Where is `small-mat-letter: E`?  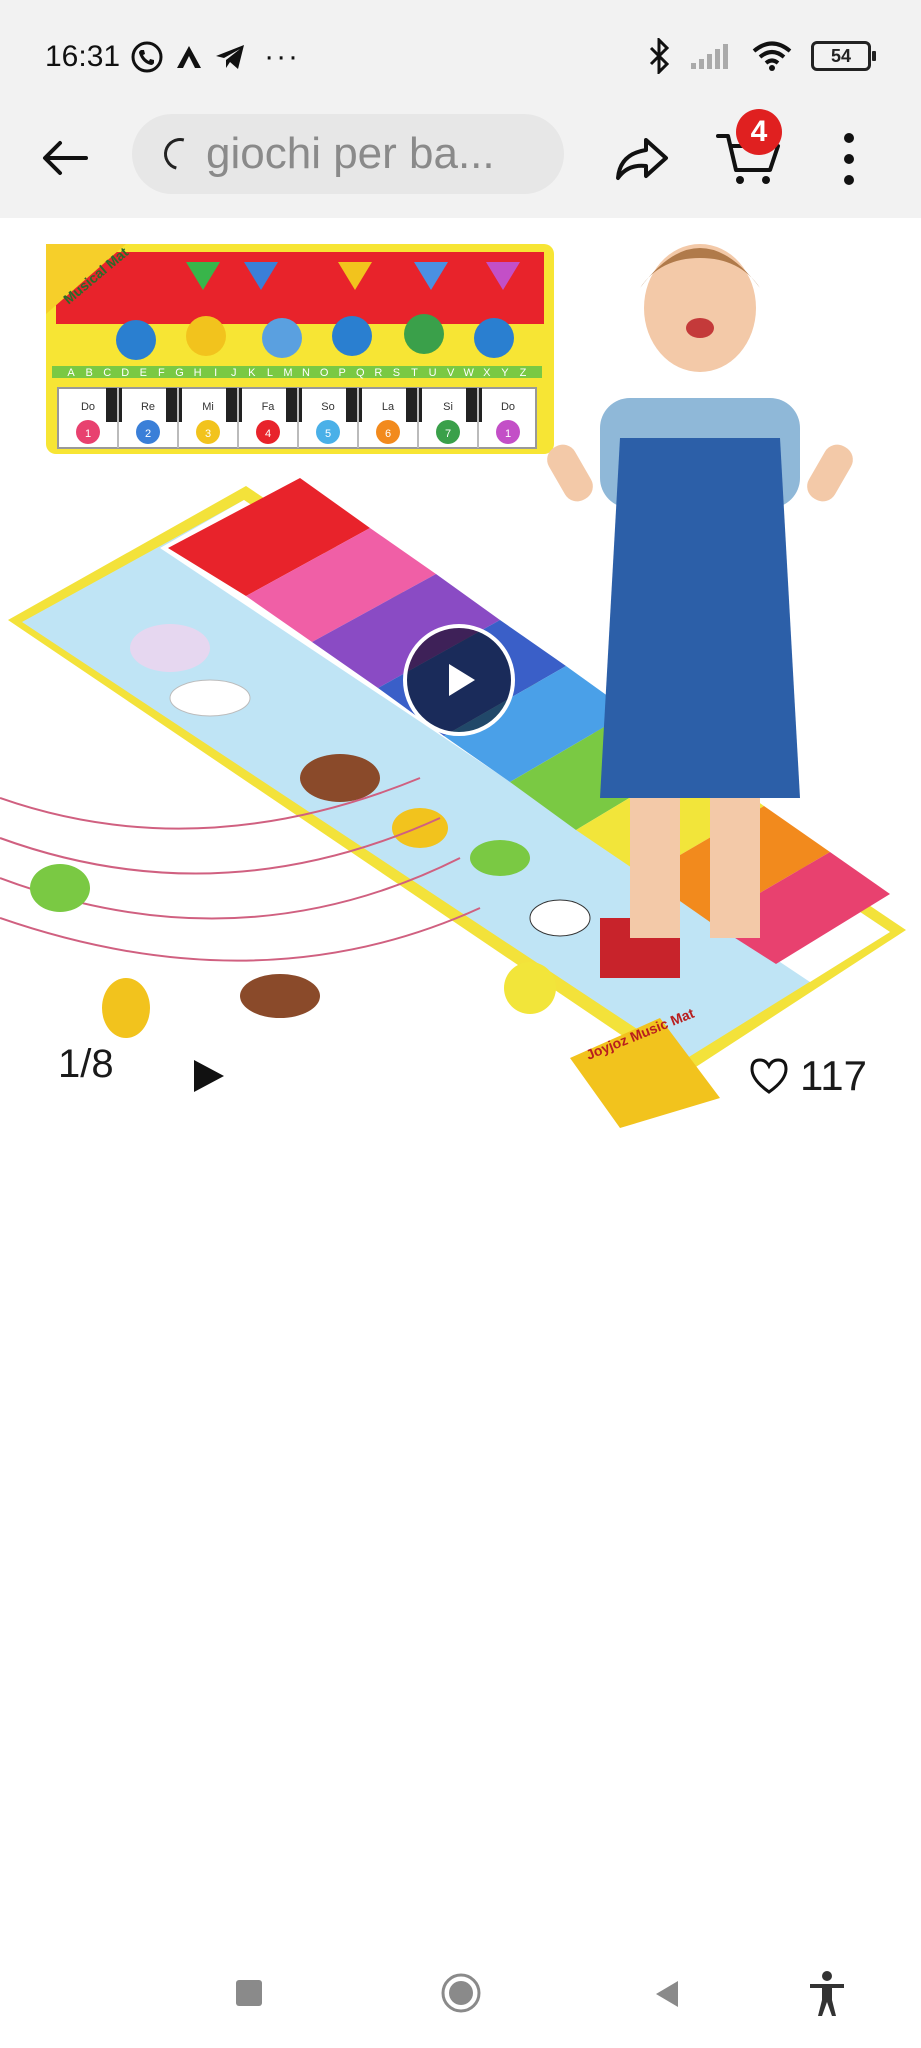 small-mat-letter: E is located at coordinates (143, 373).